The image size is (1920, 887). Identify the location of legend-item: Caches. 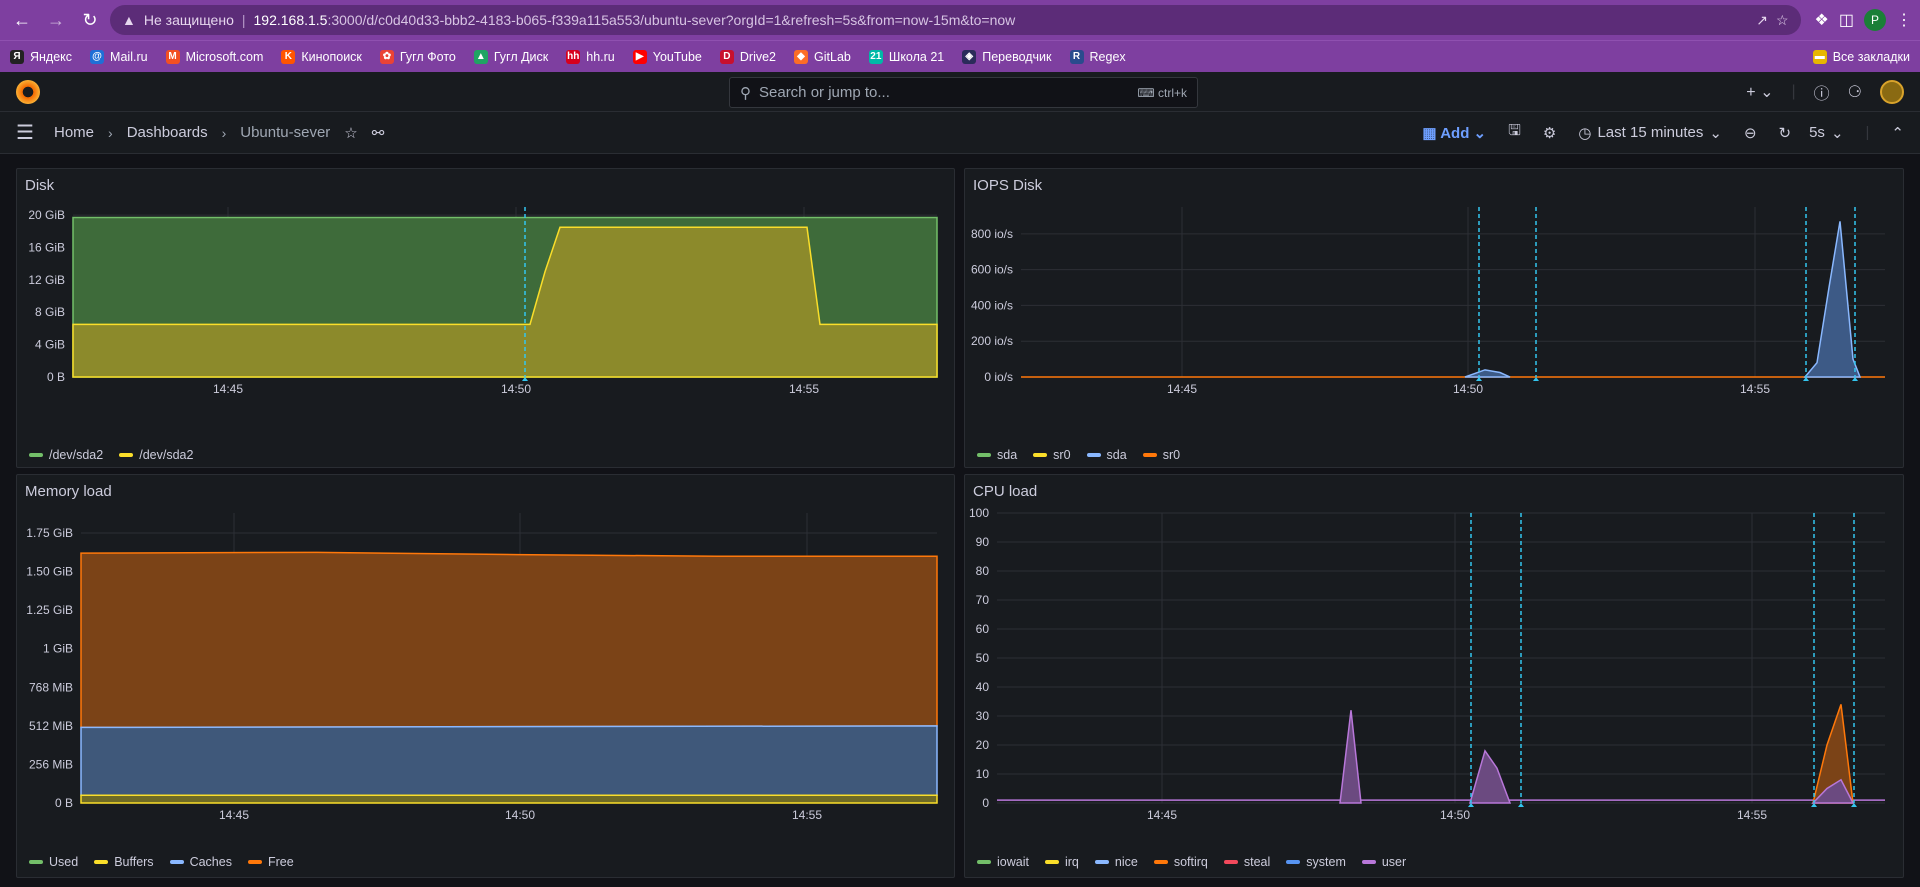
(200, 862).